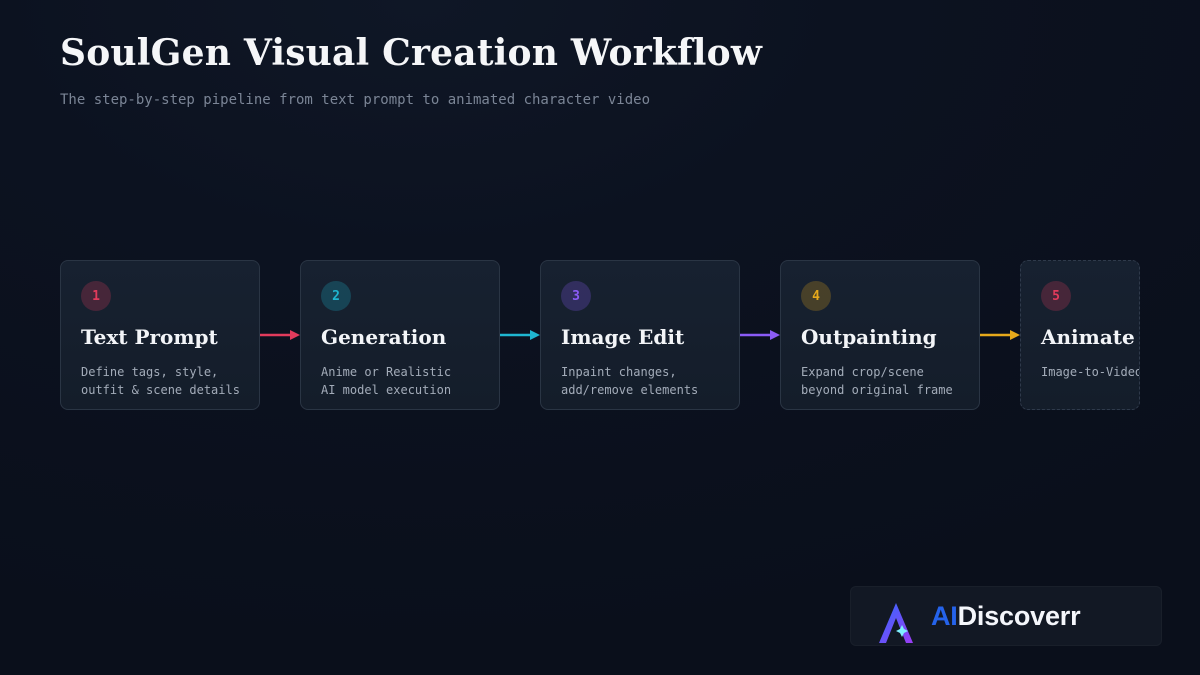  Describe the element at coordinates (96, 296) in the screenshot. I see `step-number-badge: 1` at that location.